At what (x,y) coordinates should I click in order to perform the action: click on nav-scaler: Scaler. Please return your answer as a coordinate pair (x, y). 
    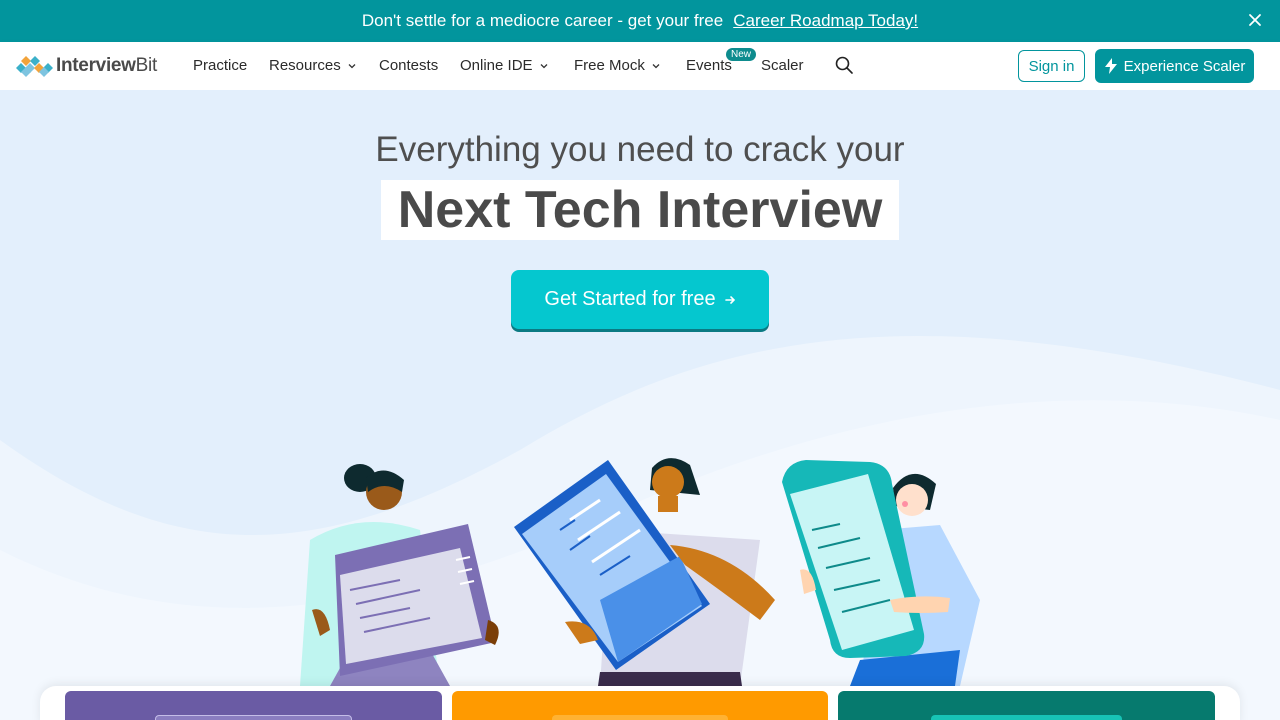
    Looking at the image, I should click on (782, 65).